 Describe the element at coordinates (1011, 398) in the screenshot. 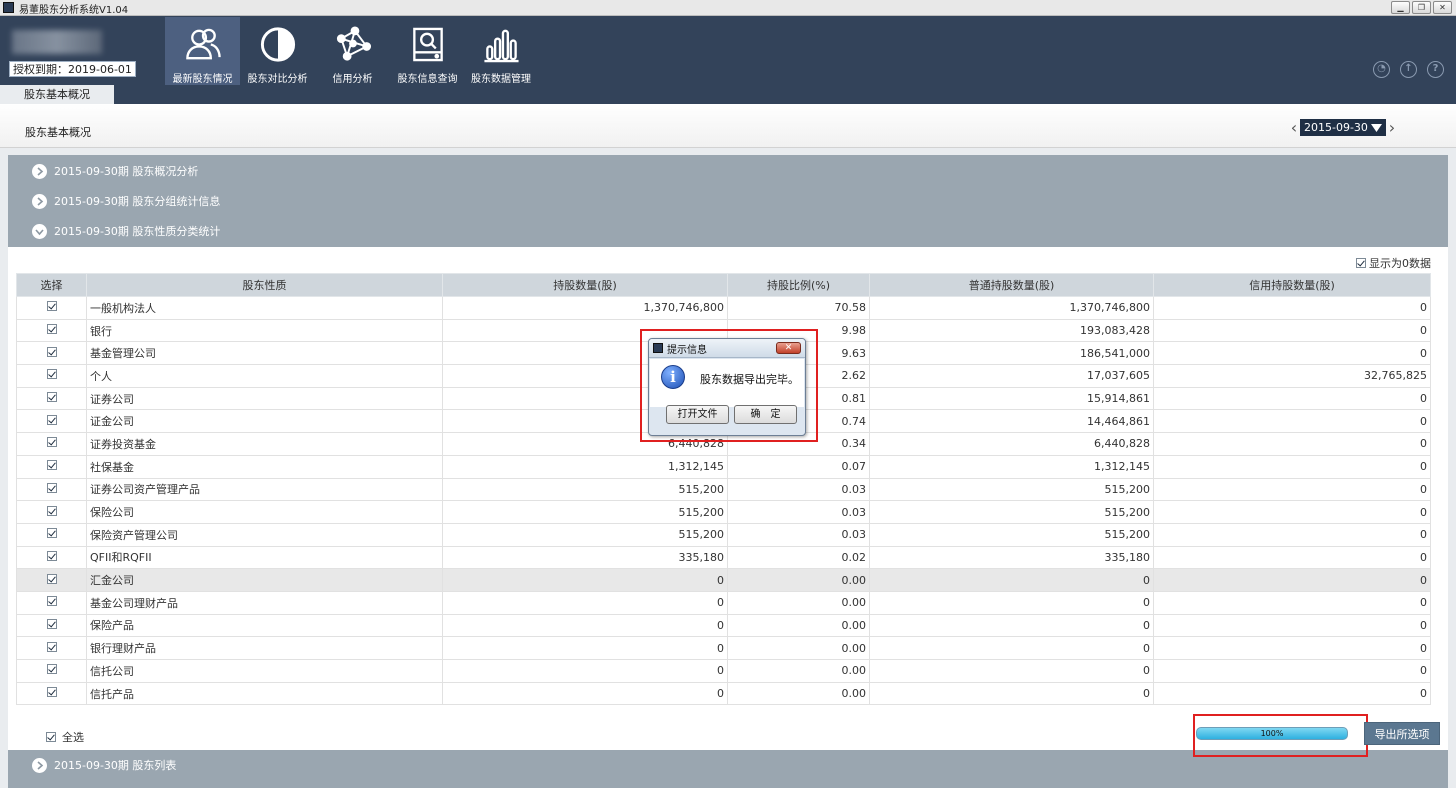

I see `ordinary-shares-cell: 15,914,861` at that location.